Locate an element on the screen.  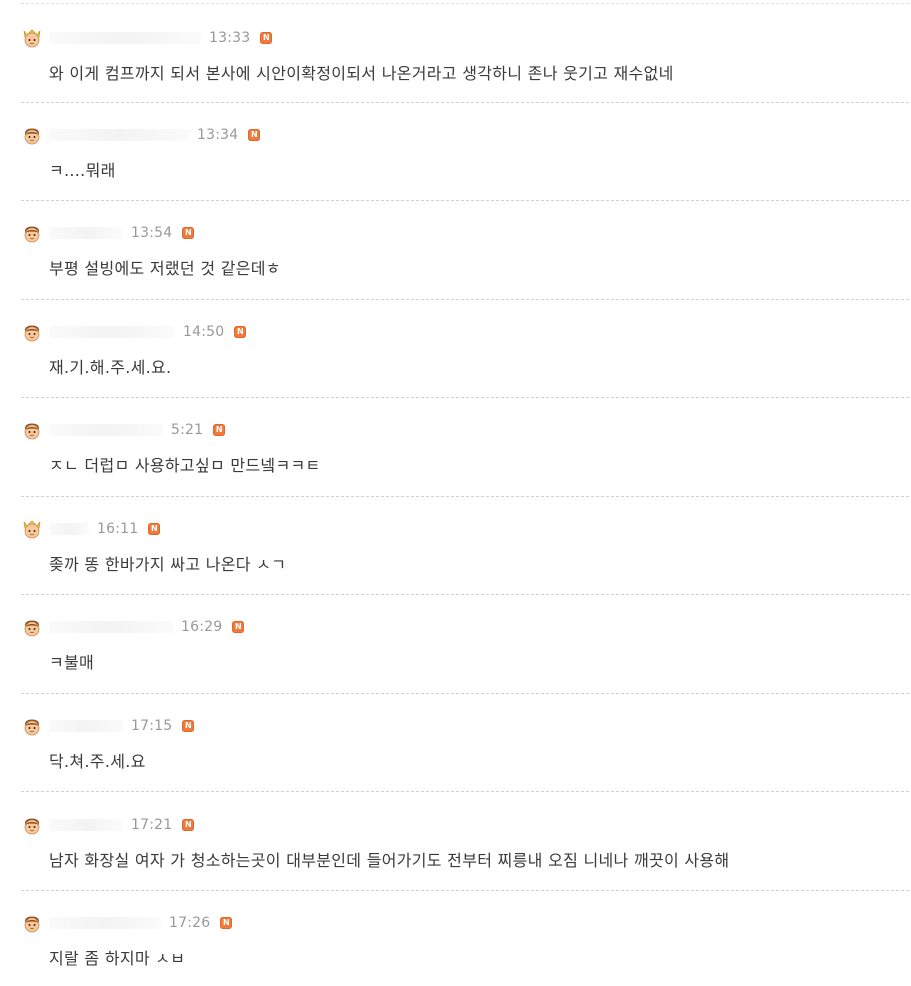
comment-header: 13:34 N is located at coordinates (141, 135).